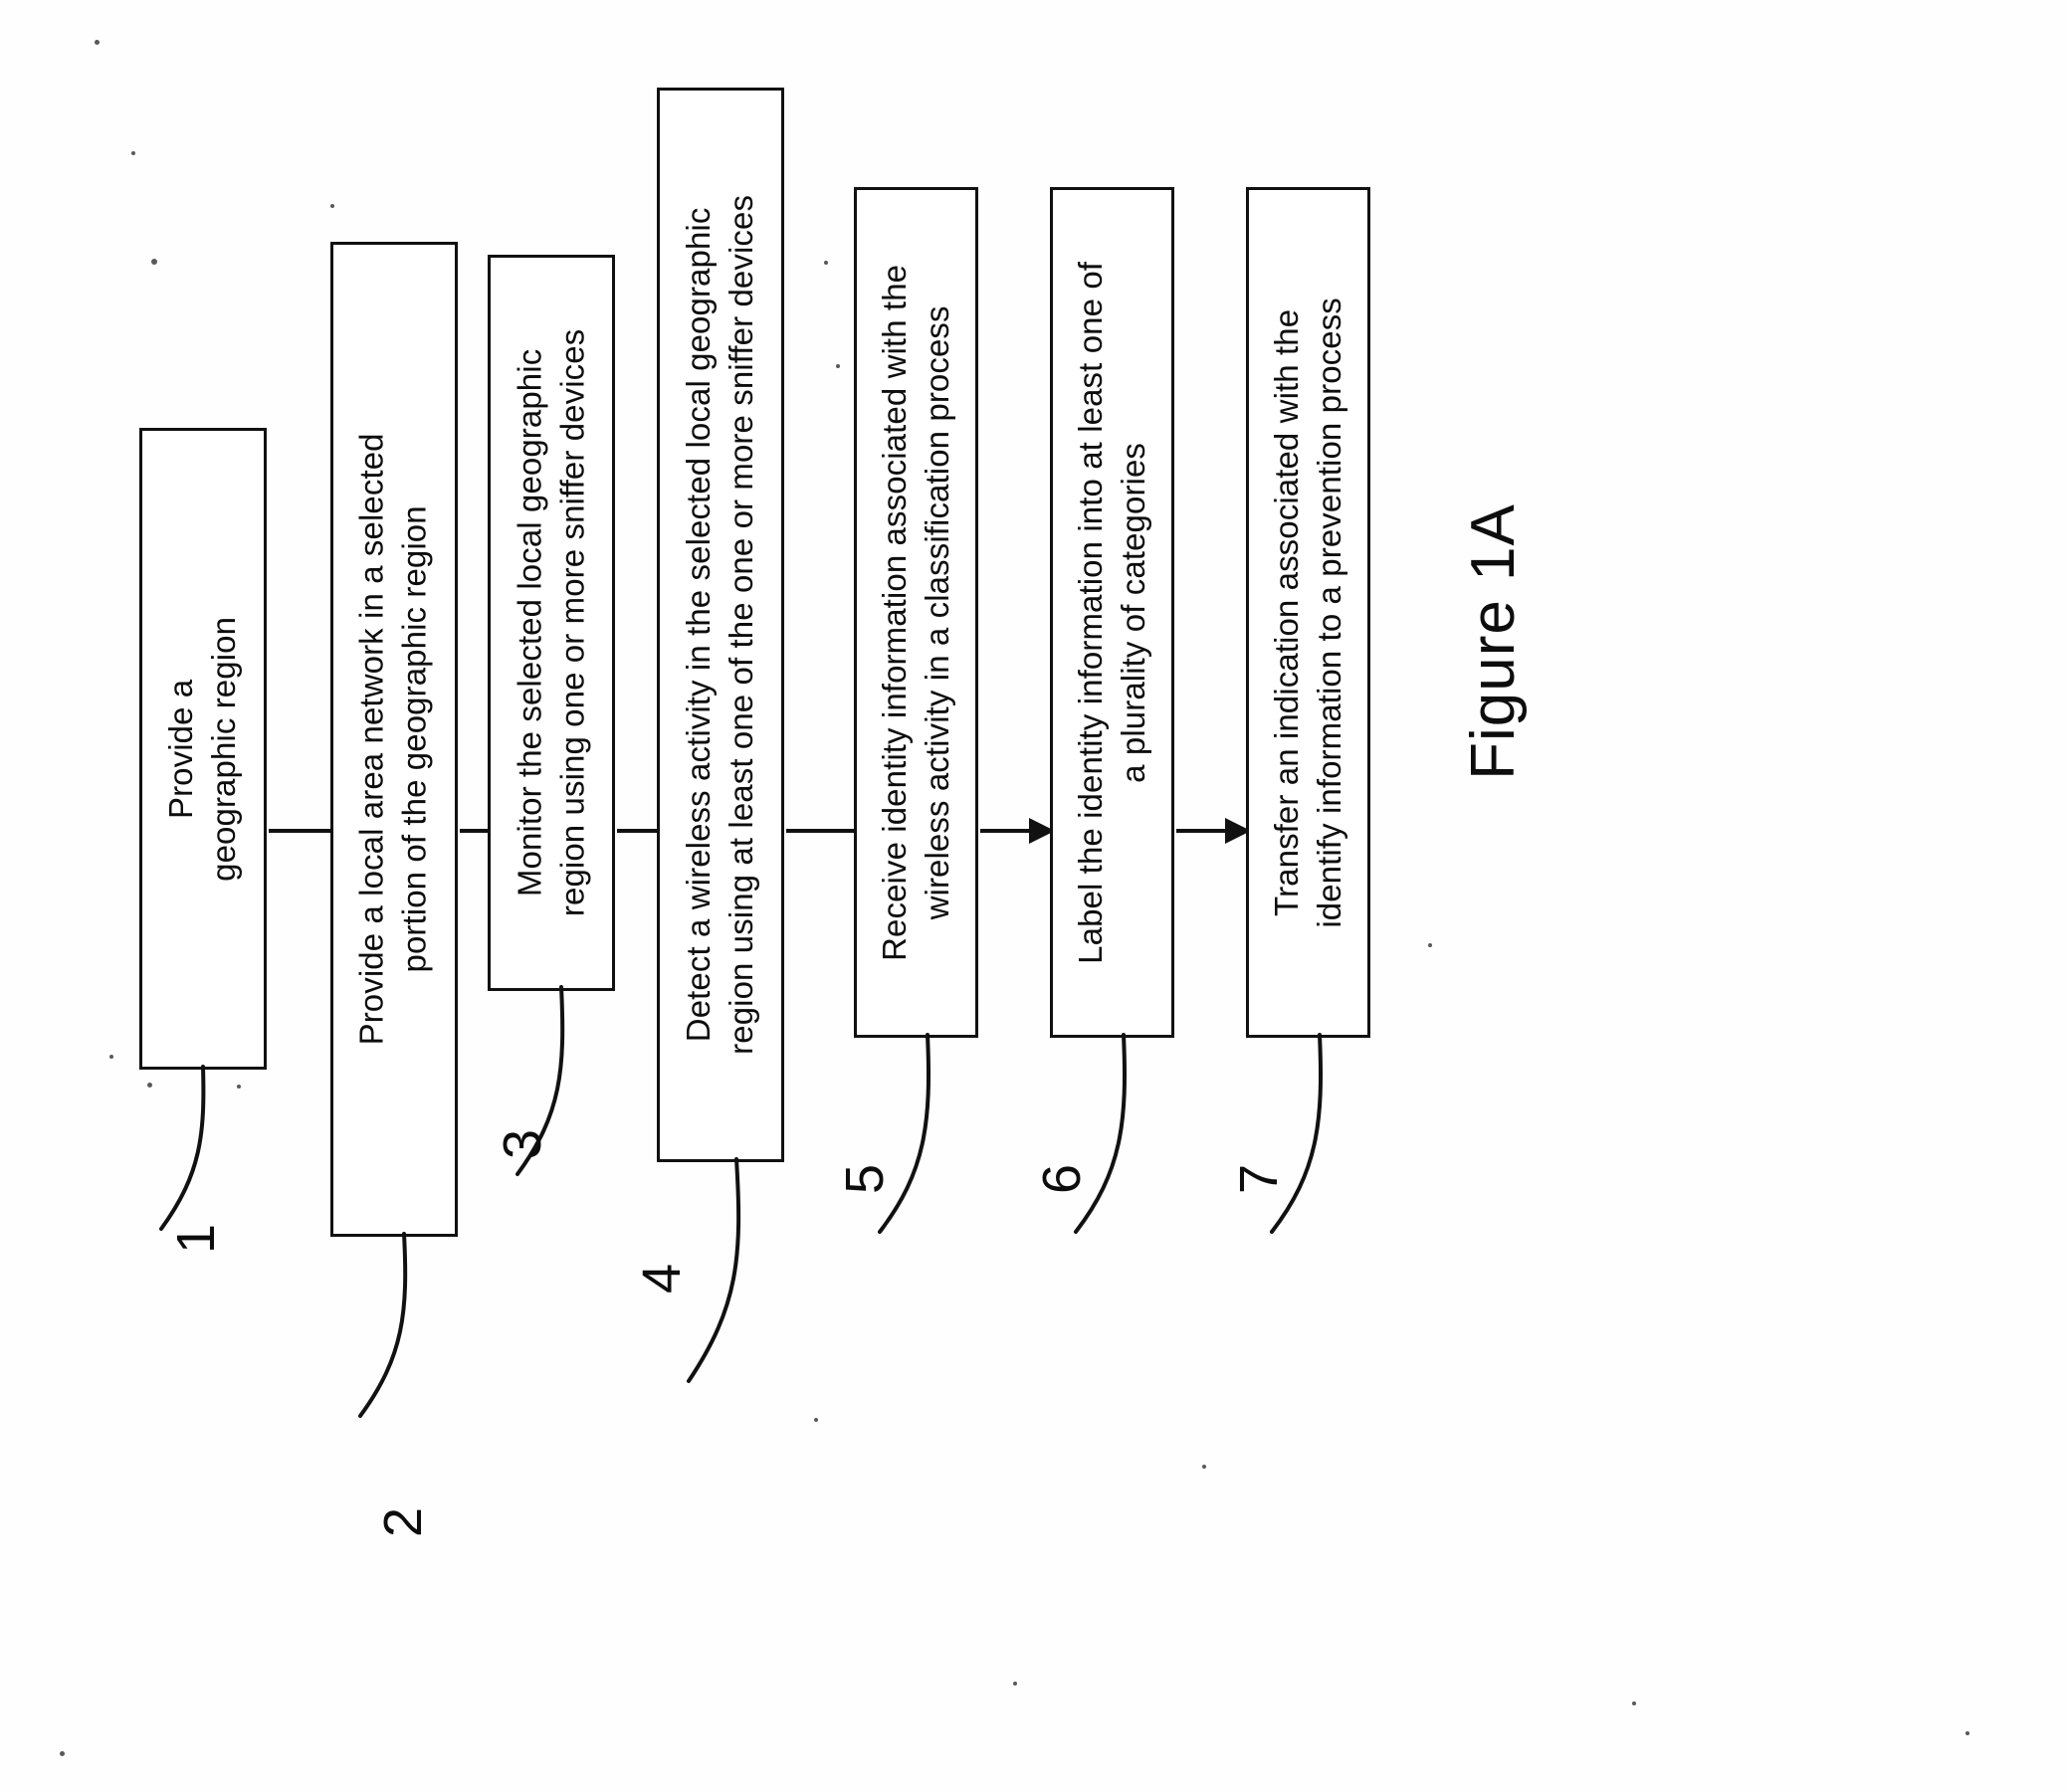  What do you see at coordinates (865, 1179) in the screenshot?
I see `ref-numeral-5: 5` at bounding box center [865, 1179].